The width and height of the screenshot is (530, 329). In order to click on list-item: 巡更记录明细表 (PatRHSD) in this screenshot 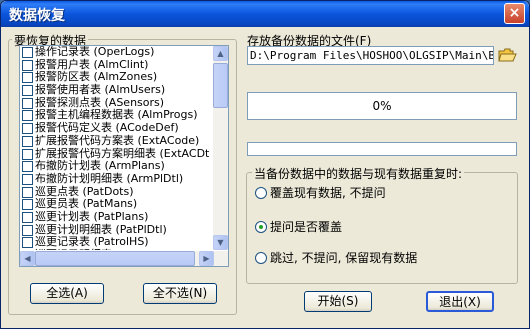, I will do `click(117, 249)`.